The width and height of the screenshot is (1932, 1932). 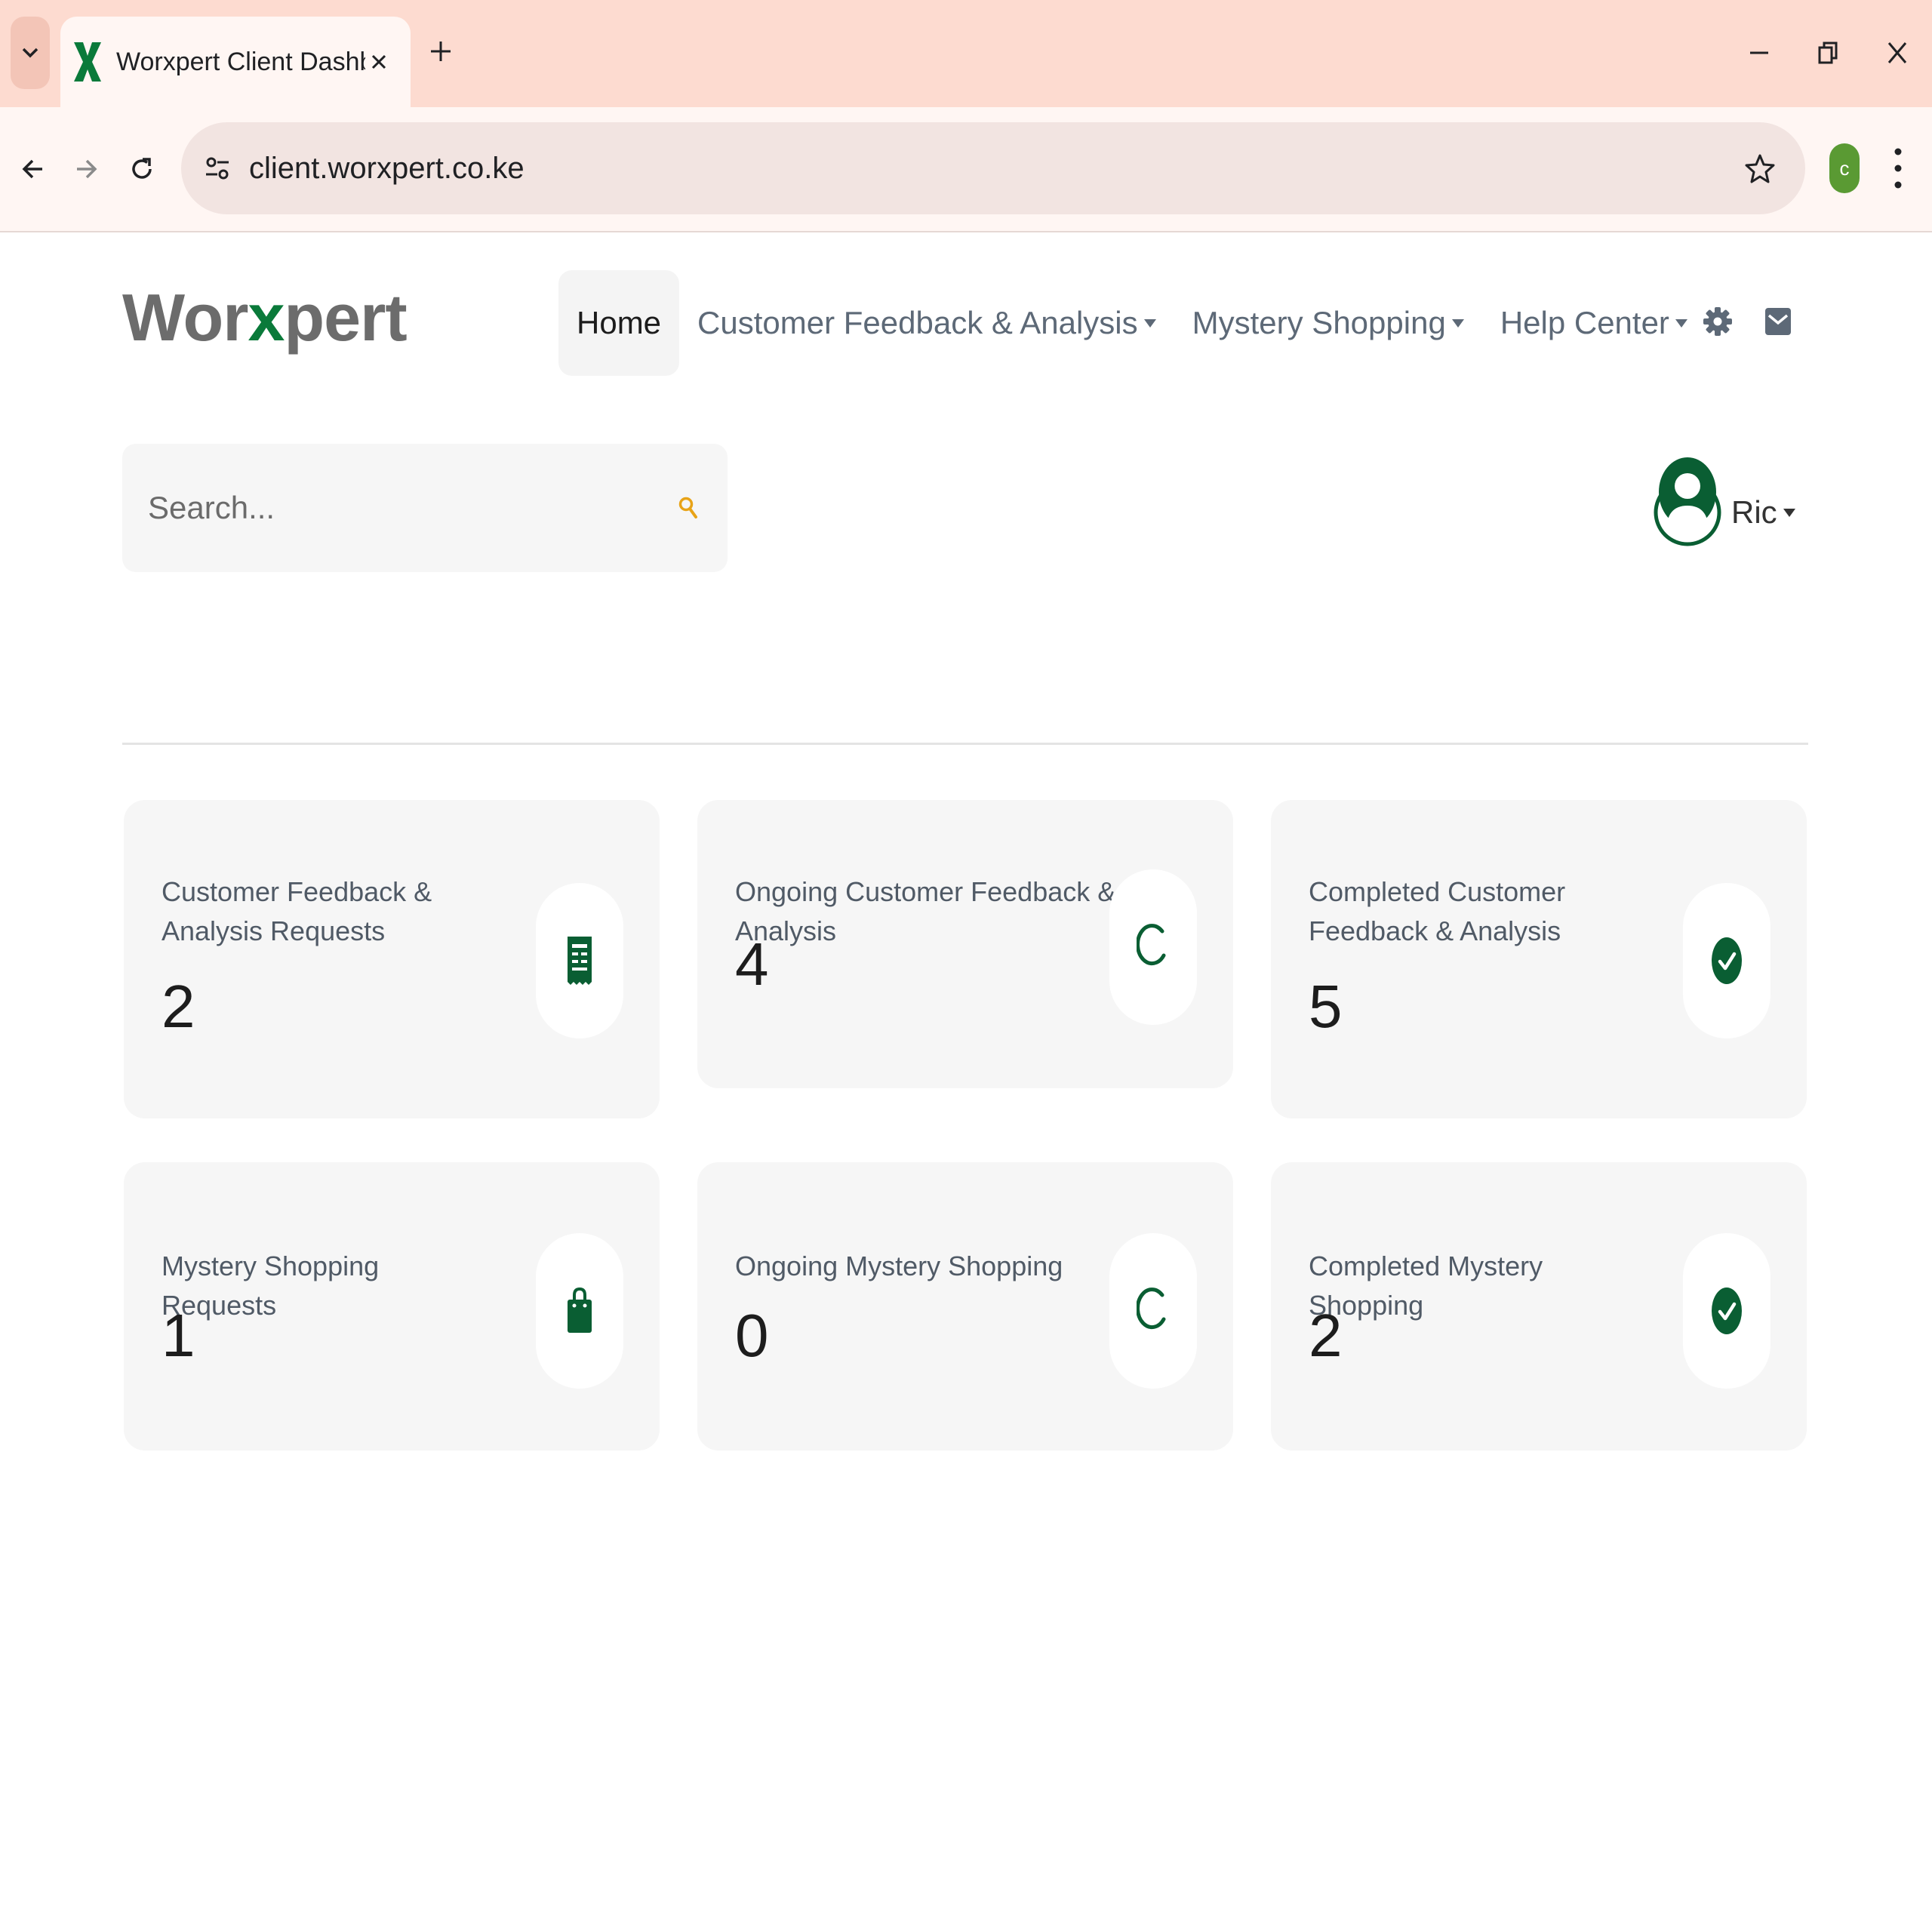 I want to click on card-value: 4, so click(x=752, y=964).